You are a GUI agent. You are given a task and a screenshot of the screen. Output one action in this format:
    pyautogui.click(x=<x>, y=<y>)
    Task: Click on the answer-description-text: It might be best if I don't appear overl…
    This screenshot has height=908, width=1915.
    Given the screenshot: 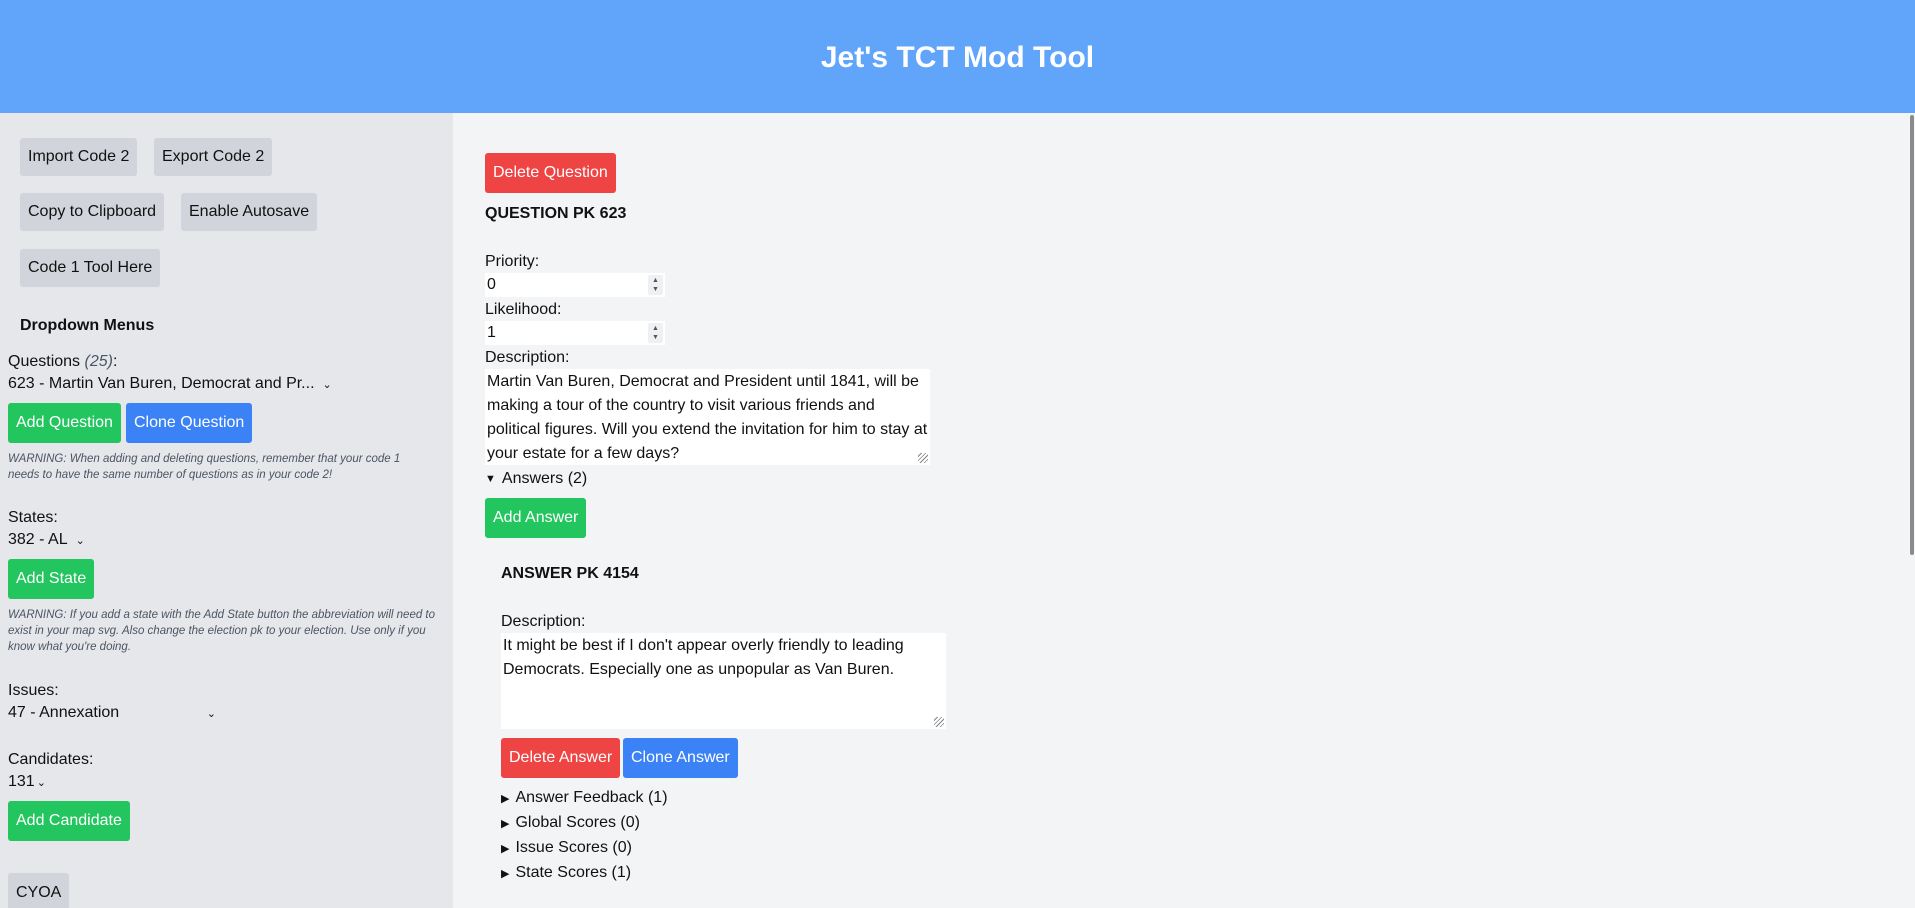 What is the action you would take?
    pyautogui.click(x=703, y=657)
    